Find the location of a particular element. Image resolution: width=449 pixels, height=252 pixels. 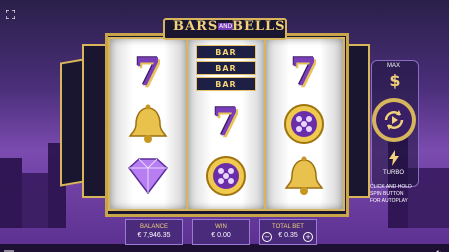

logo-word-and: AND is located at coordinates (226, 26).